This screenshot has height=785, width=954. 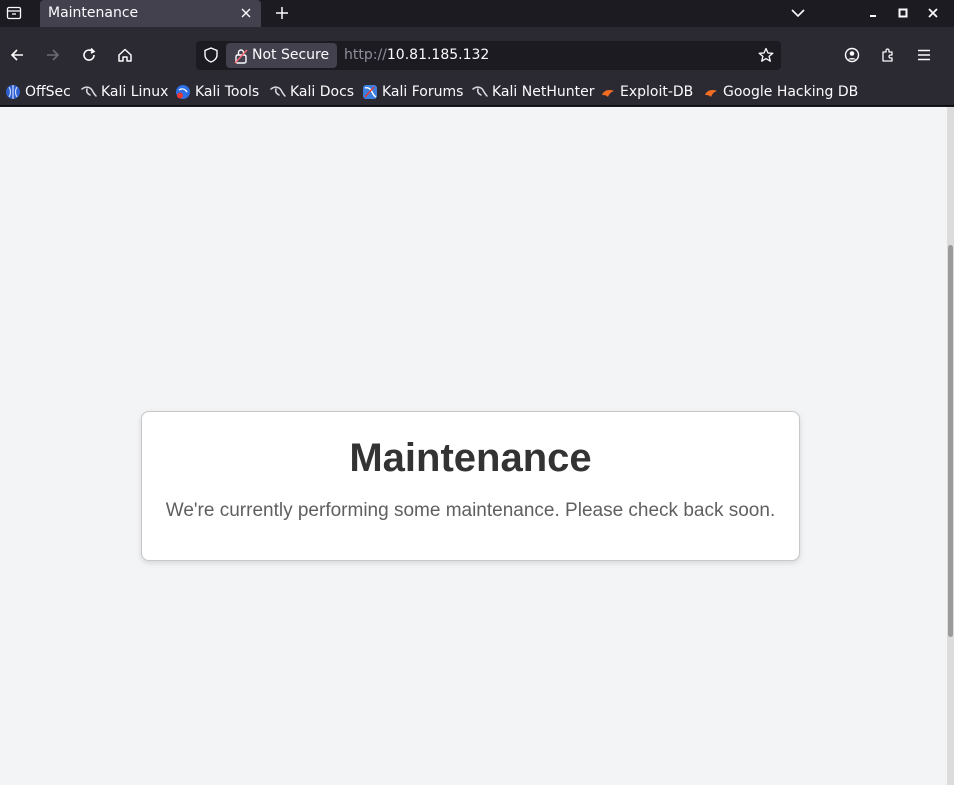 What do you see at coordinates (791, 92) in the screenshot?
I see `bookmark-label: Google Hacking DB` at bounding box center [791, 92].